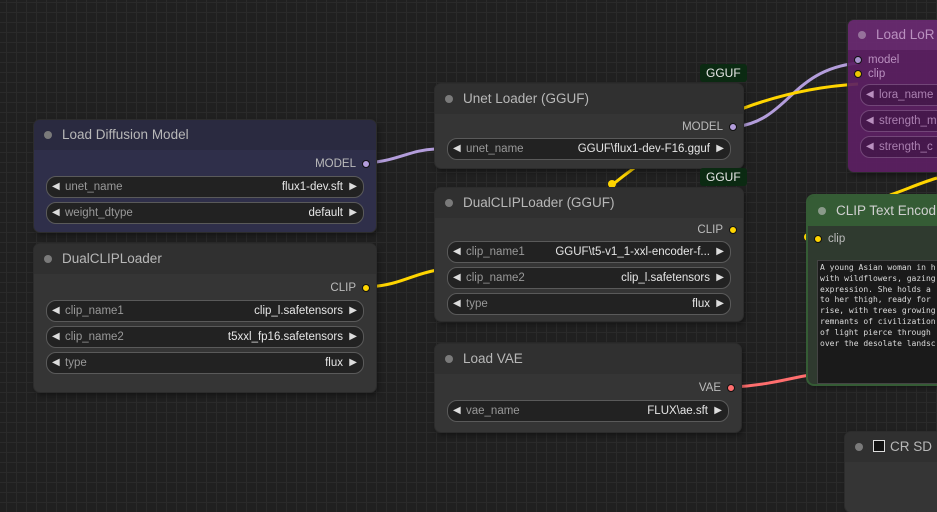 This screenshot has width=937, height=512. What do you see at coordinates (588, 411) in the screenshot?
I see `widget-vae-name: ◀ vae_name FLUX\ae.sft ▶` at bounding box center [588, 411].